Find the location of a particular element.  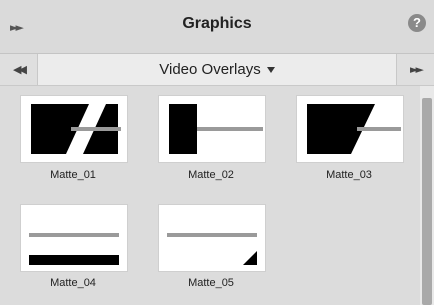

matte-05-label: Matte_05 is located at coordinates (211, 283).